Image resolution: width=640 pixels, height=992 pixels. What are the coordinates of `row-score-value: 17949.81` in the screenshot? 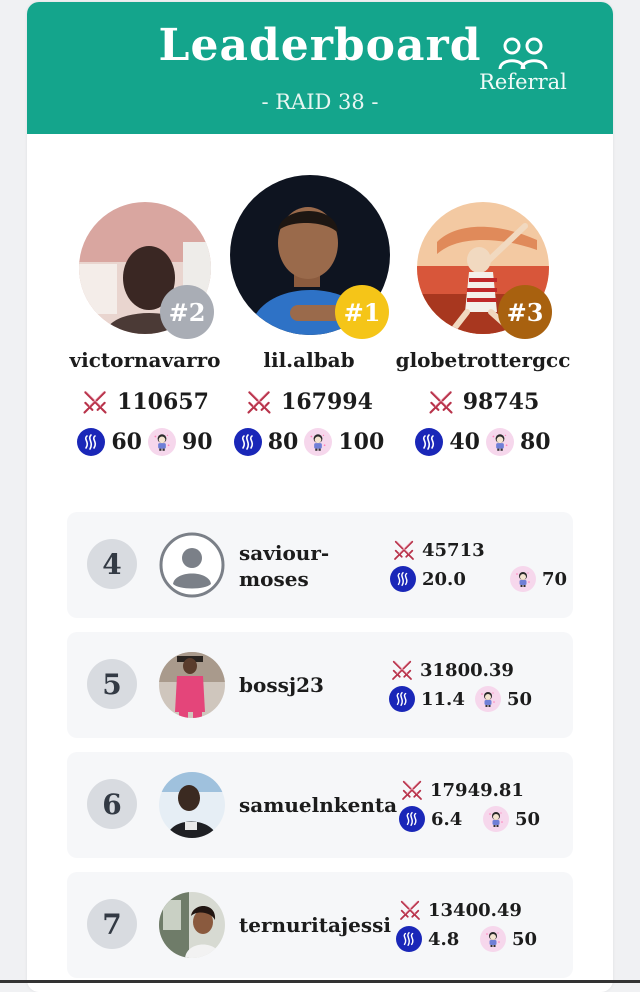 It's located at (477, 790).